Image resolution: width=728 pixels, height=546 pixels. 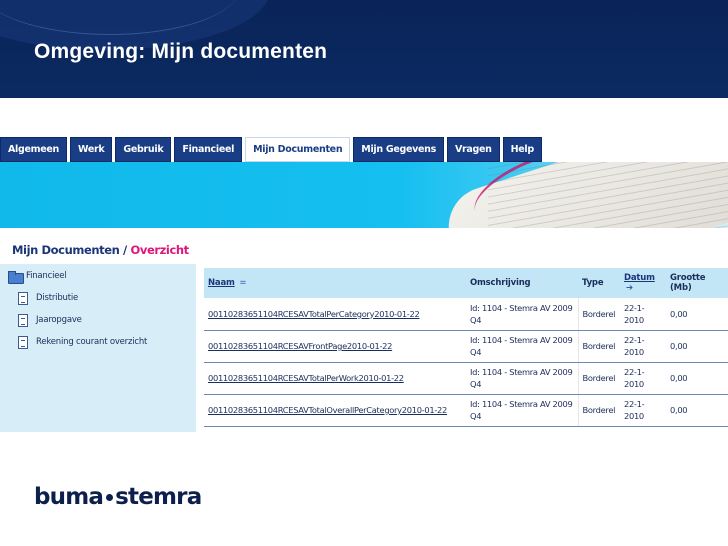 What do you see at coordinates (158, 497) in the screenshot?
I see `logo-text-stemra: stemra` at bounding box center [158, 497].